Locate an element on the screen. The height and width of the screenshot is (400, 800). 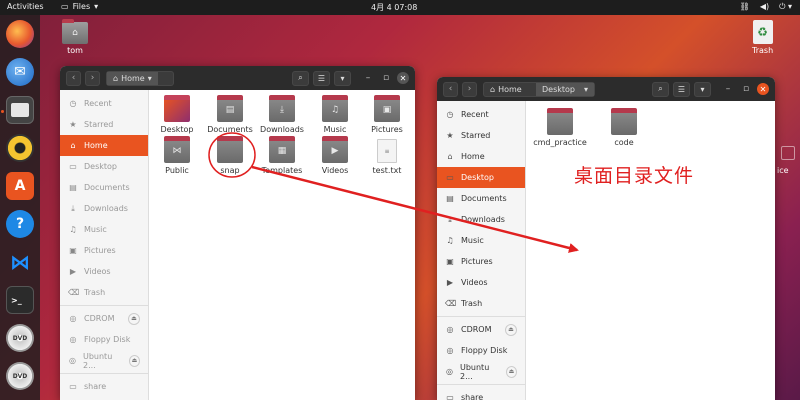
annotation-circle is located at coordinates (232, 155).